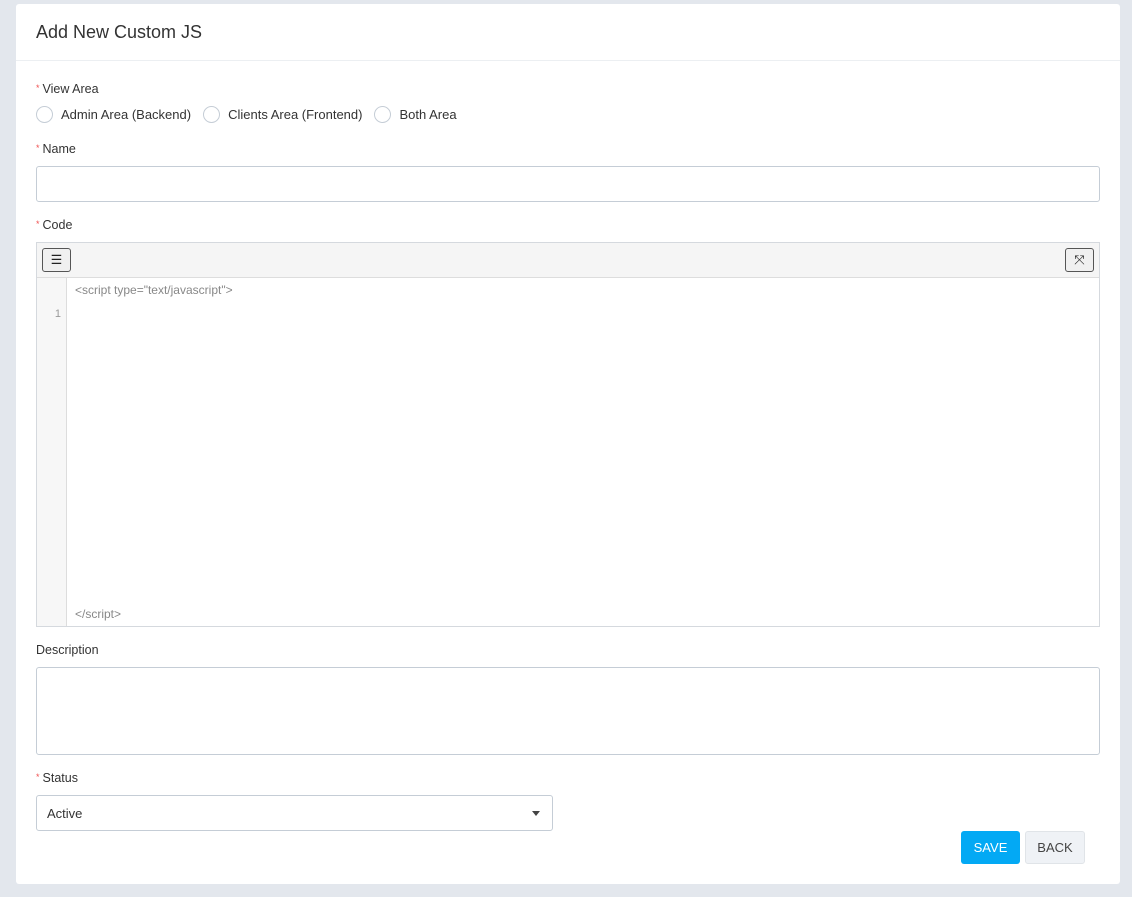 The image size is (1132, 897). What do you see at coordinates (154, 290) in the screenshot?
I see `code-line-open: <script type="text/javascript">` at bounding box center [154, 290].